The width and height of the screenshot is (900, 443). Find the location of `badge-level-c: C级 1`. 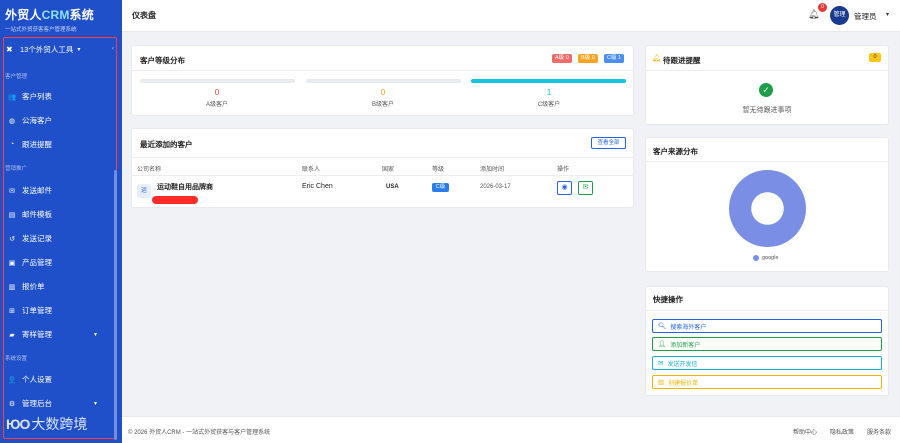

badge-level-c: C级 1 is located at coordinates (614, 58).